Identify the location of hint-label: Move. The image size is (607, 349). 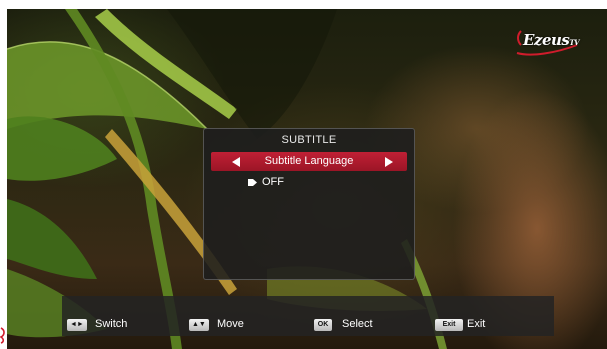
(230, 324).